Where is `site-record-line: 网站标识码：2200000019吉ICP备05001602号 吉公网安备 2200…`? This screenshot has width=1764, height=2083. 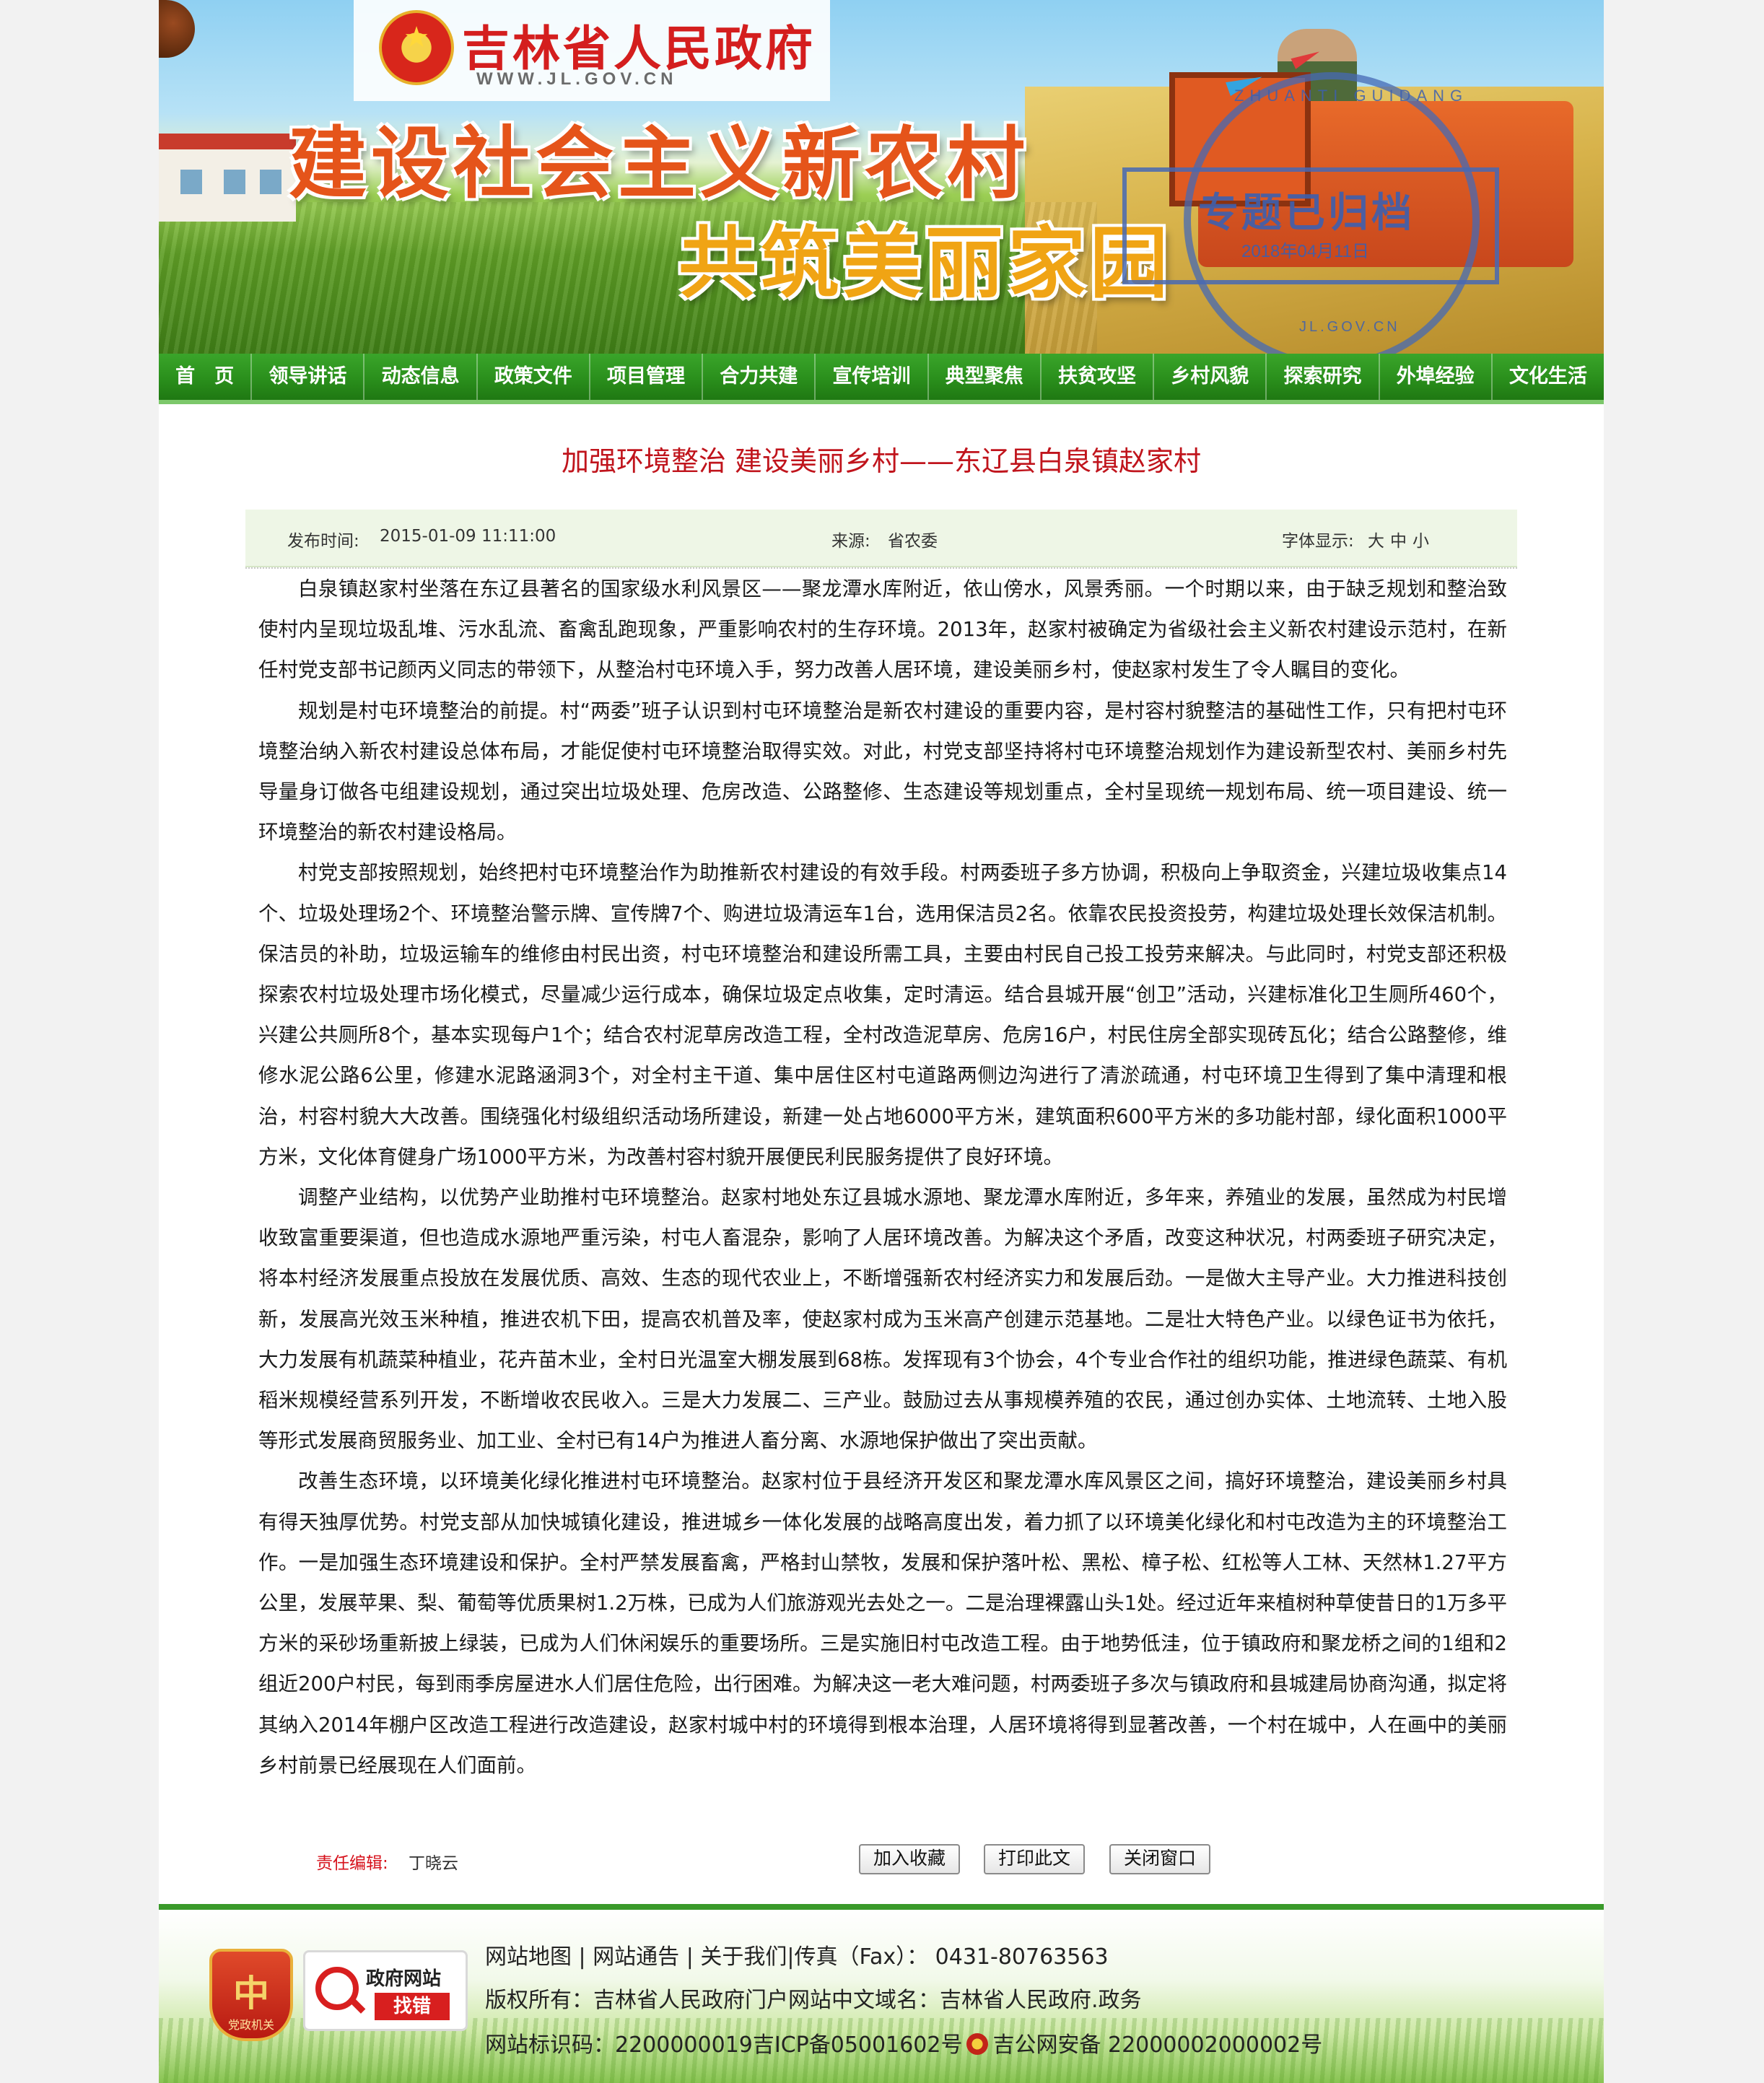 site-record-line: 网站标识码：2200000019吉ICP备05001602号 吉公网安备 2200… is located at coordinates (904, 2042).